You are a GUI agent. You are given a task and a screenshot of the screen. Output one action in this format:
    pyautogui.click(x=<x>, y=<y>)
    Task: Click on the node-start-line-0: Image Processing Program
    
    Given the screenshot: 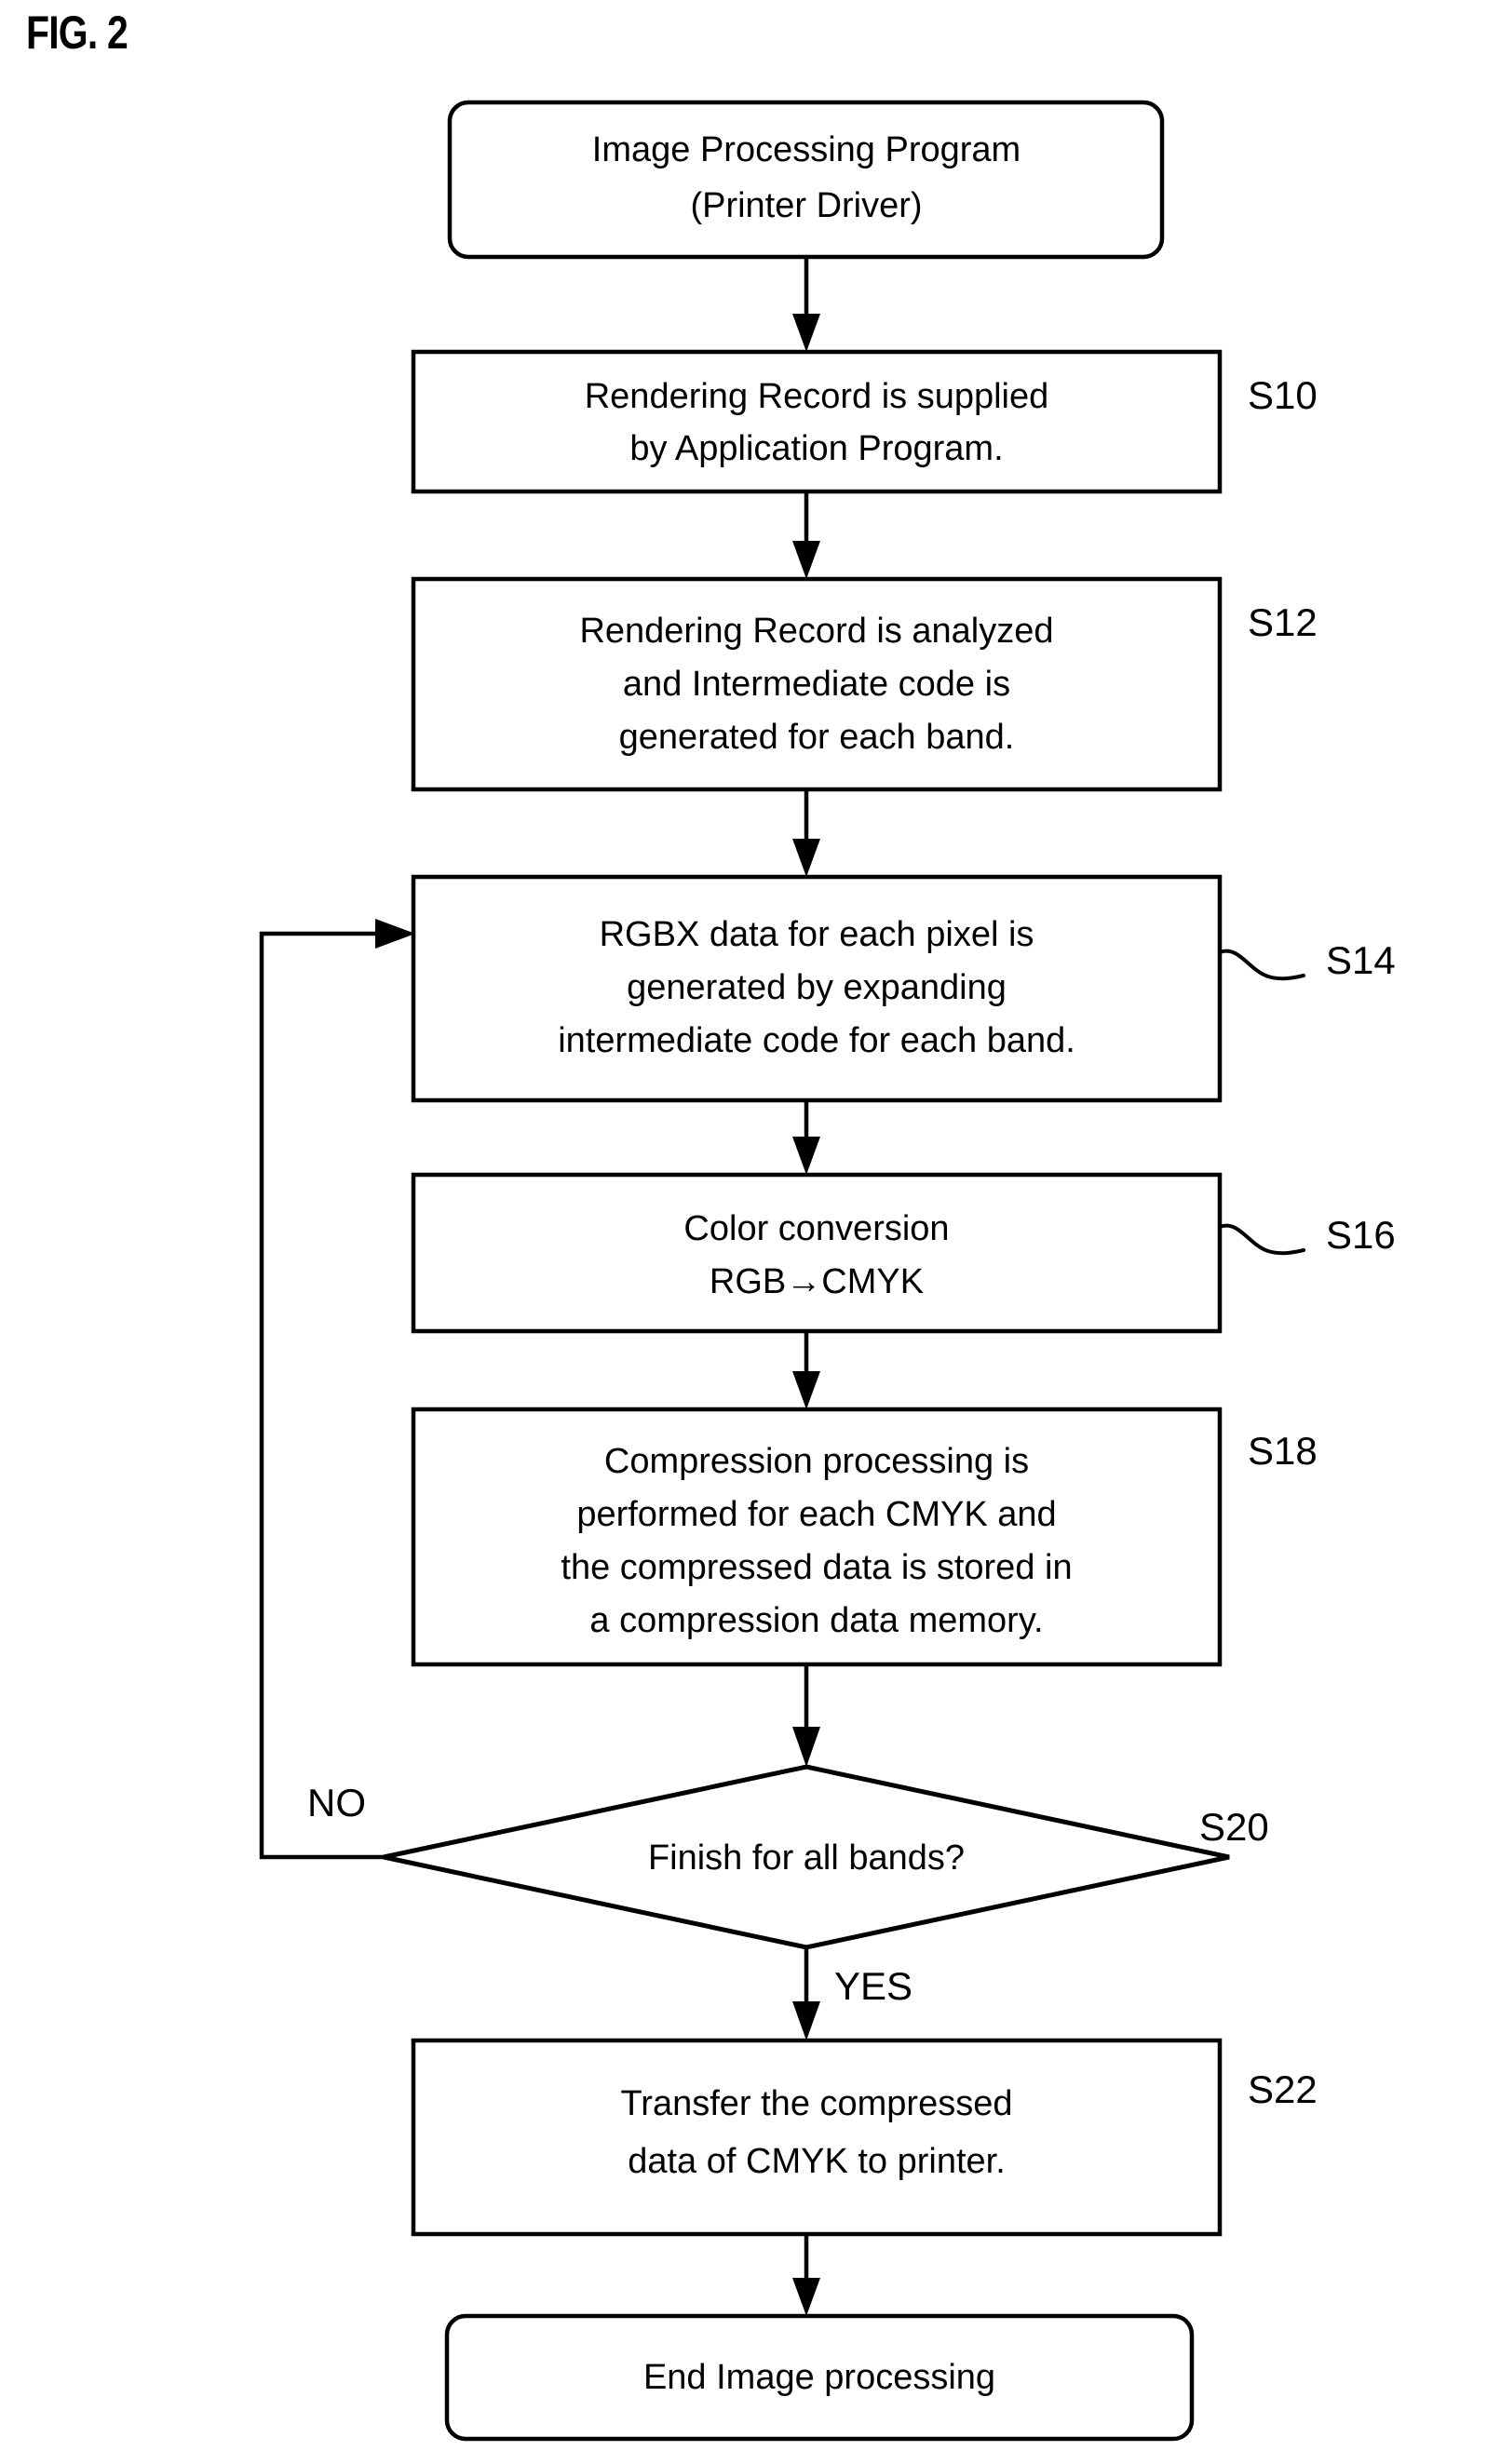 What is the action you would take?
    pyautogui.click(x=806, y=149)
    